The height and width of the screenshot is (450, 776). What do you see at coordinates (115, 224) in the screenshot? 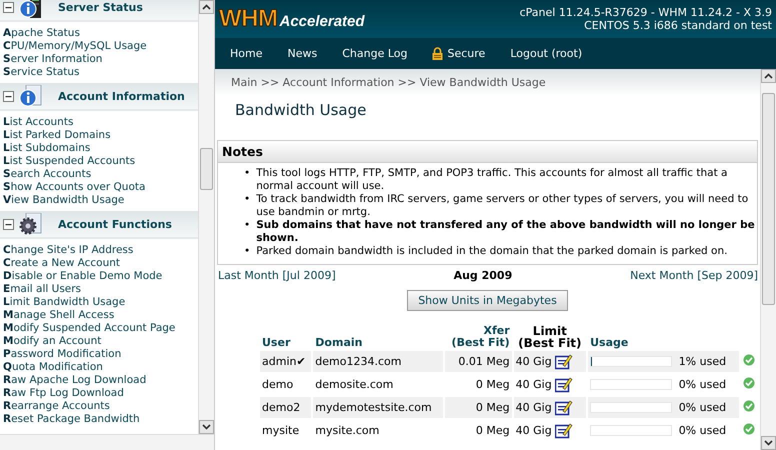
I see `section-title: Account Functions` at bounding box center [115, 224].